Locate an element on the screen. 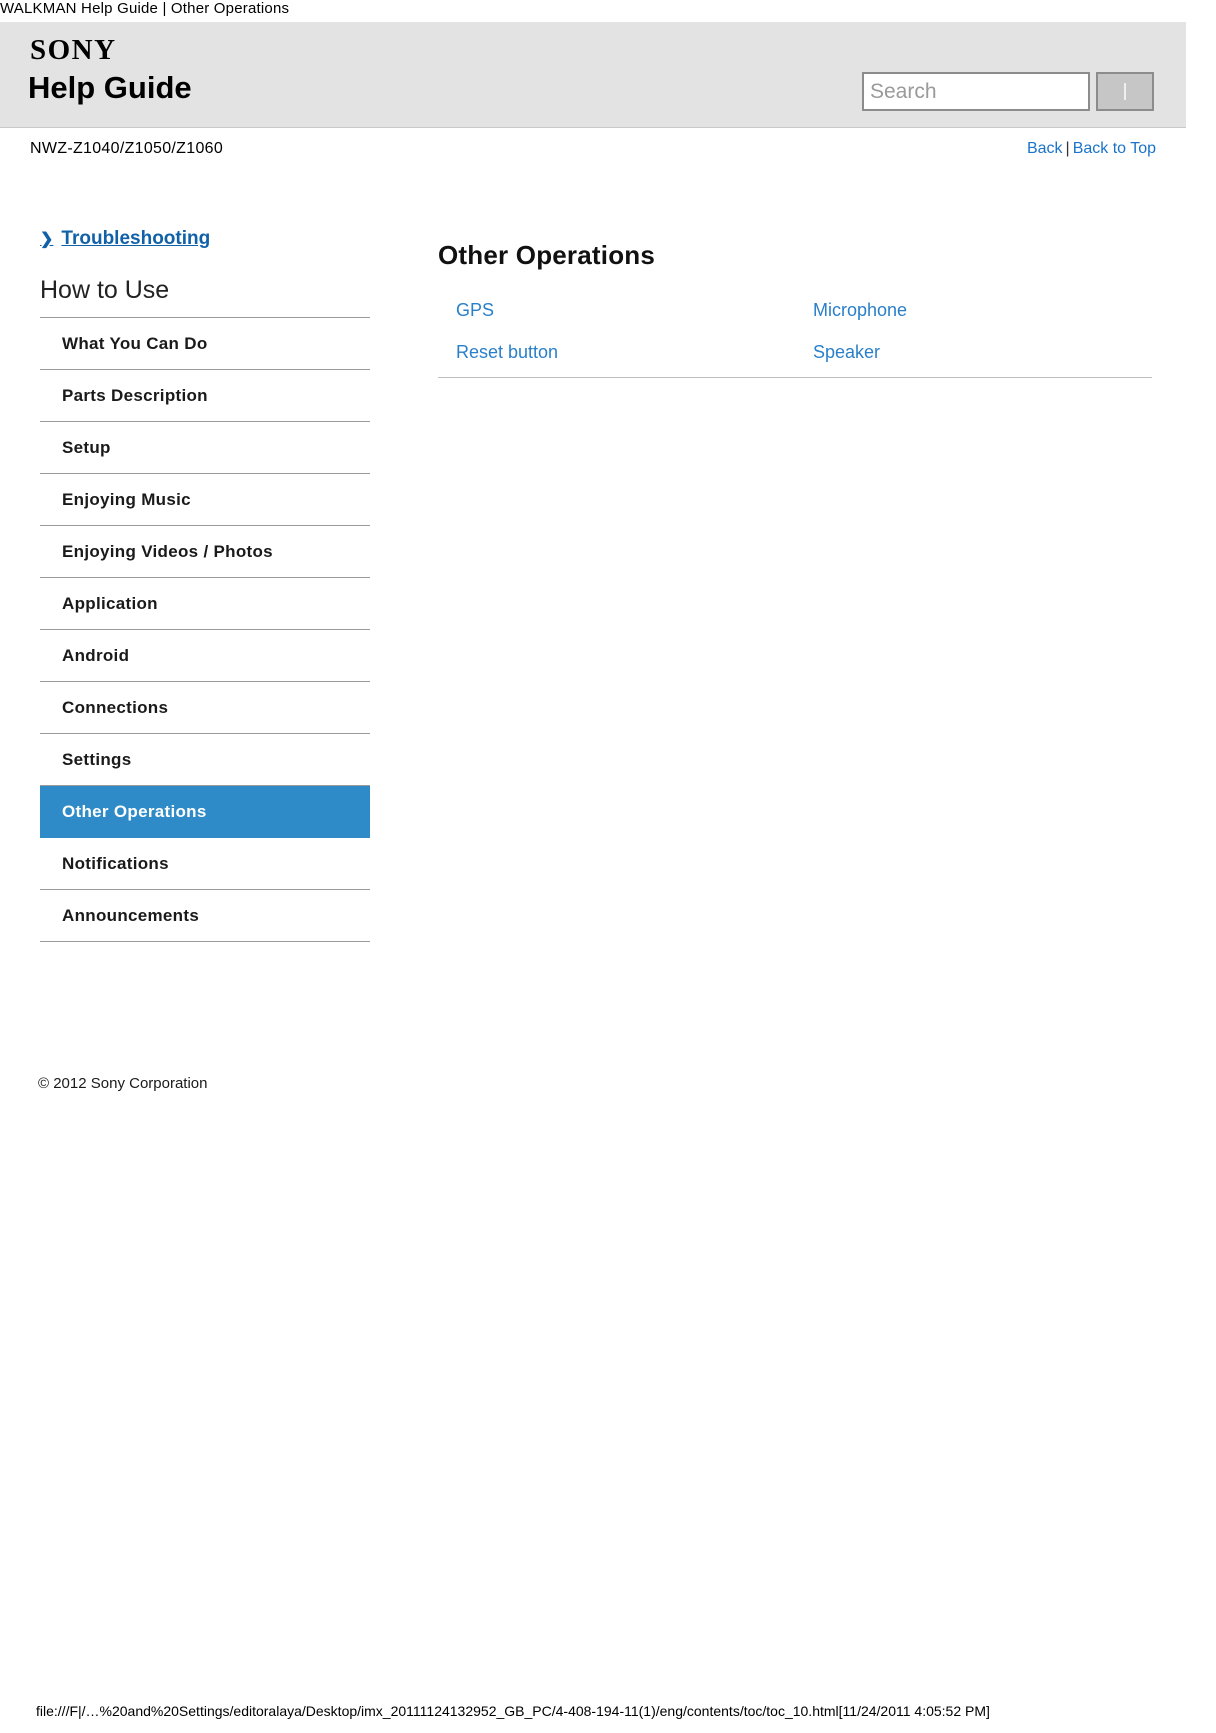 This screenshot has height=1733, width=1216. topic-link-gps: GPS is located at coordinates (475, 310).